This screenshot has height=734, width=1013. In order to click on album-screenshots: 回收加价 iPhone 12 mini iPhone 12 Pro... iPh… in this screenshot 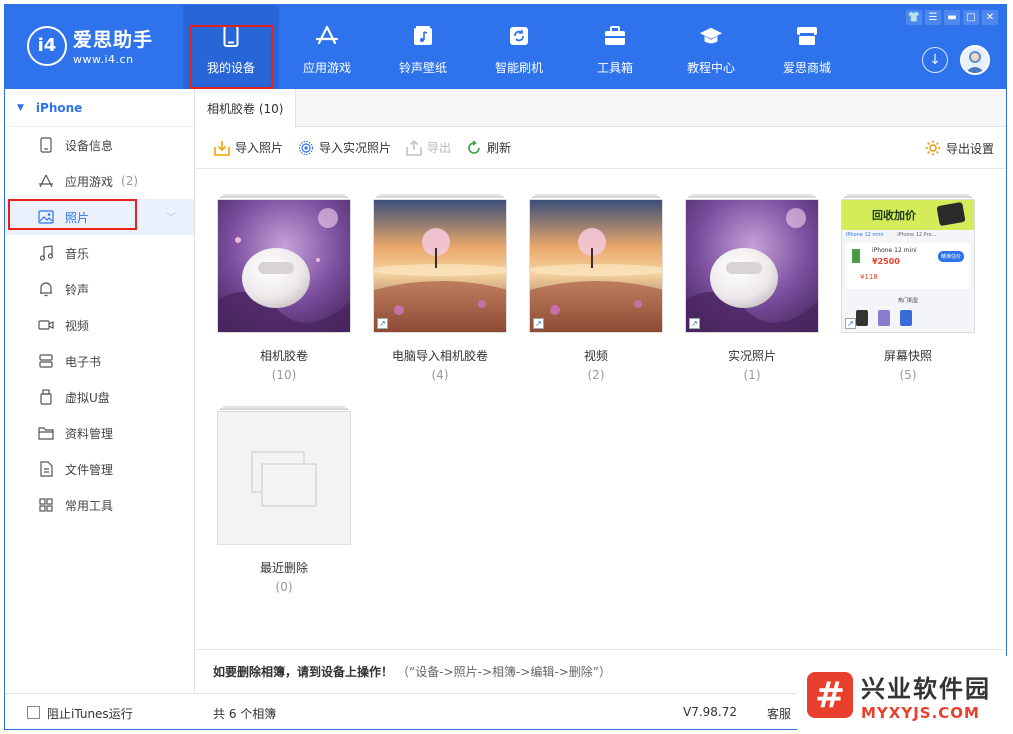, I will do `click(908, 288)`.